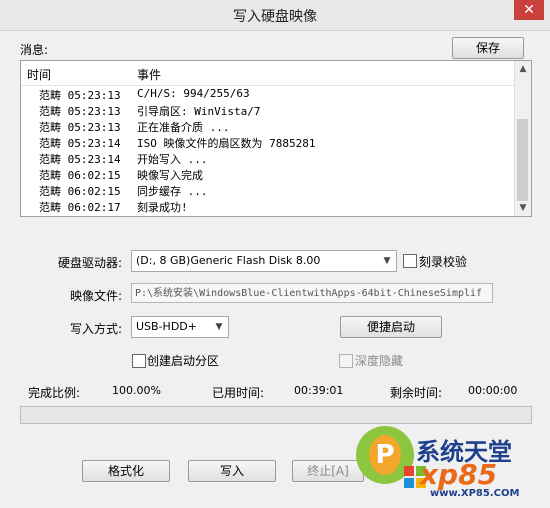  I want to click on log-event: C/H/S: 994/255/63, so click(193, 93).